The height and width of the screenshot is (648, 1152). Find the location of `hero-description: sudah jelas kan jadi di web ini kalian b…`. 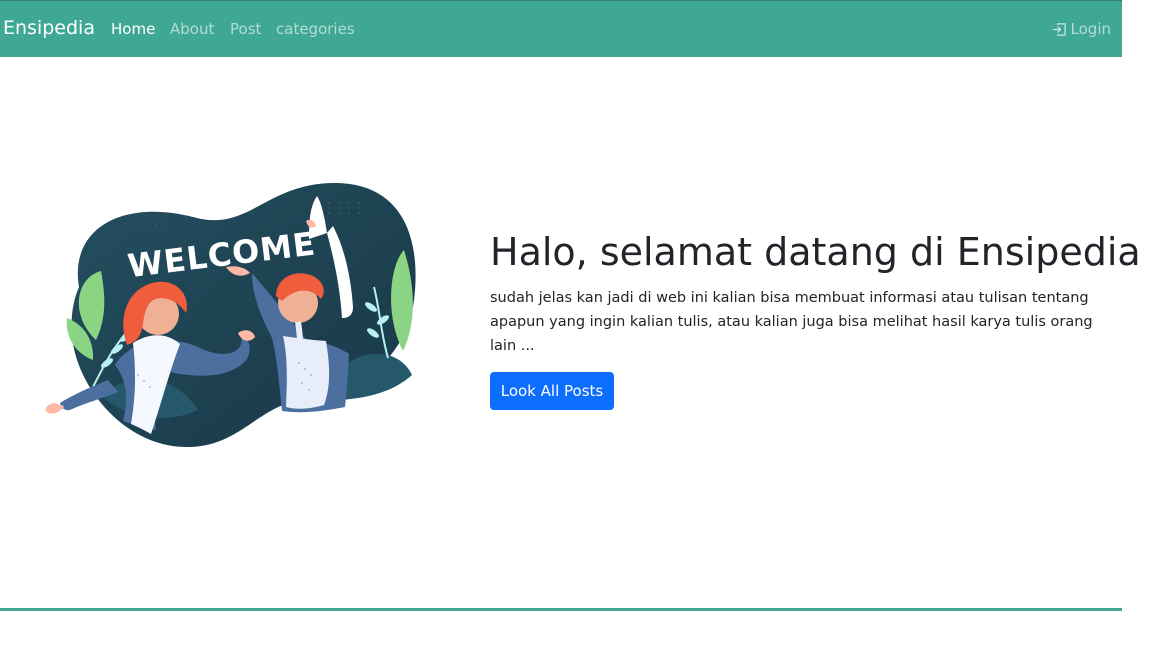

hero-description: sudah jelas kan jadi di web ini kalian b… is located at coordinates (791, 321).